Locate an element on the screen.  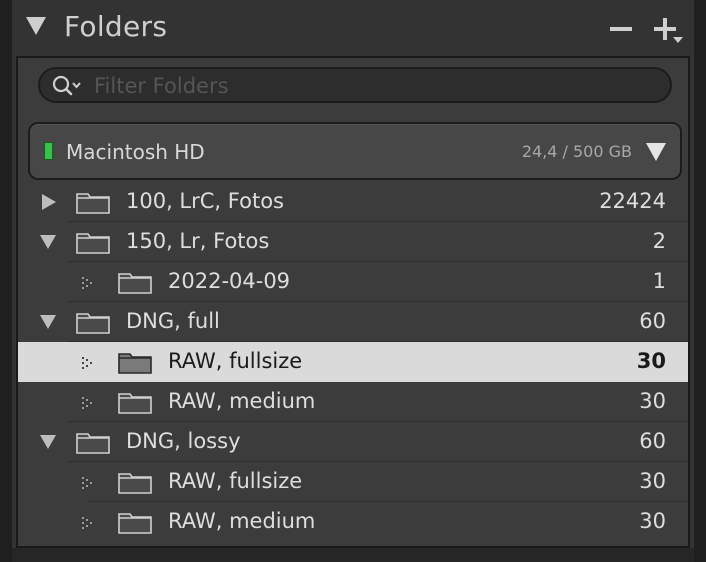
folder-row-selected: RAW, fullsize 30 is located at coordinates (353, 362).